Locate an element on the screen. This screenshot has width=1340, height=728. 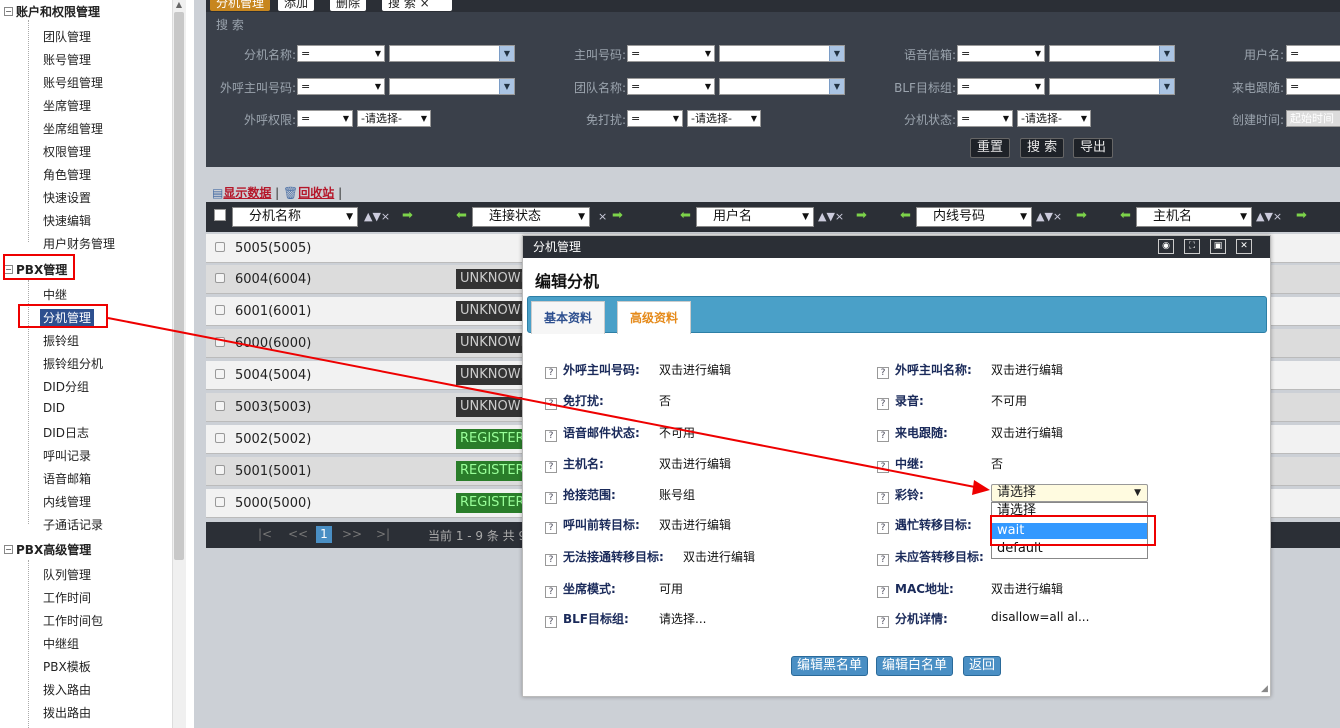
sidebar-item-account-group: 账号组管理 is located at coordinates (73, 82).